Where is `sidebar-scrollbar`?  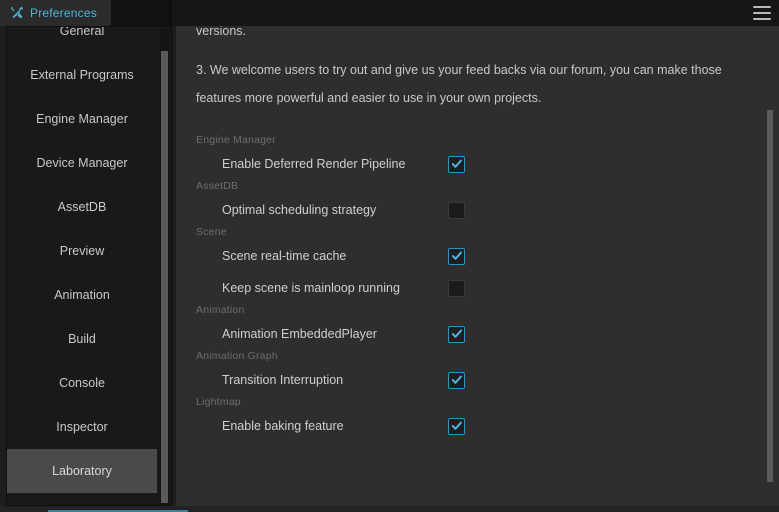
sidebar-scrollbar is located at coordinates (164, 267).